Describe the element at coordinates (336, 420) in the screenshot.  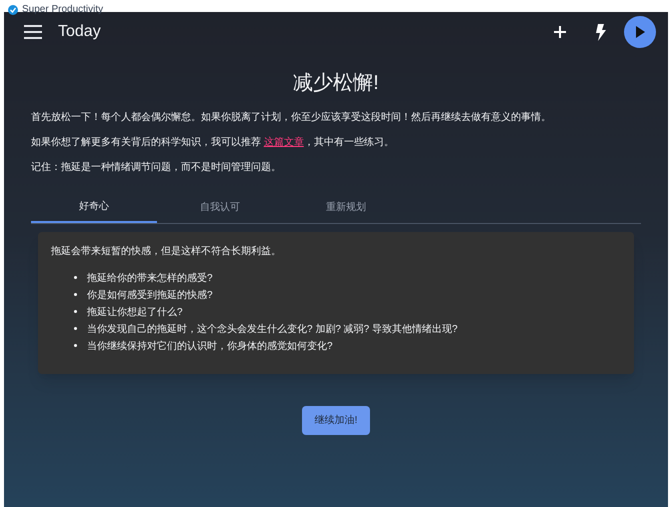
I see `continue-button: 继续加油!` at that location.